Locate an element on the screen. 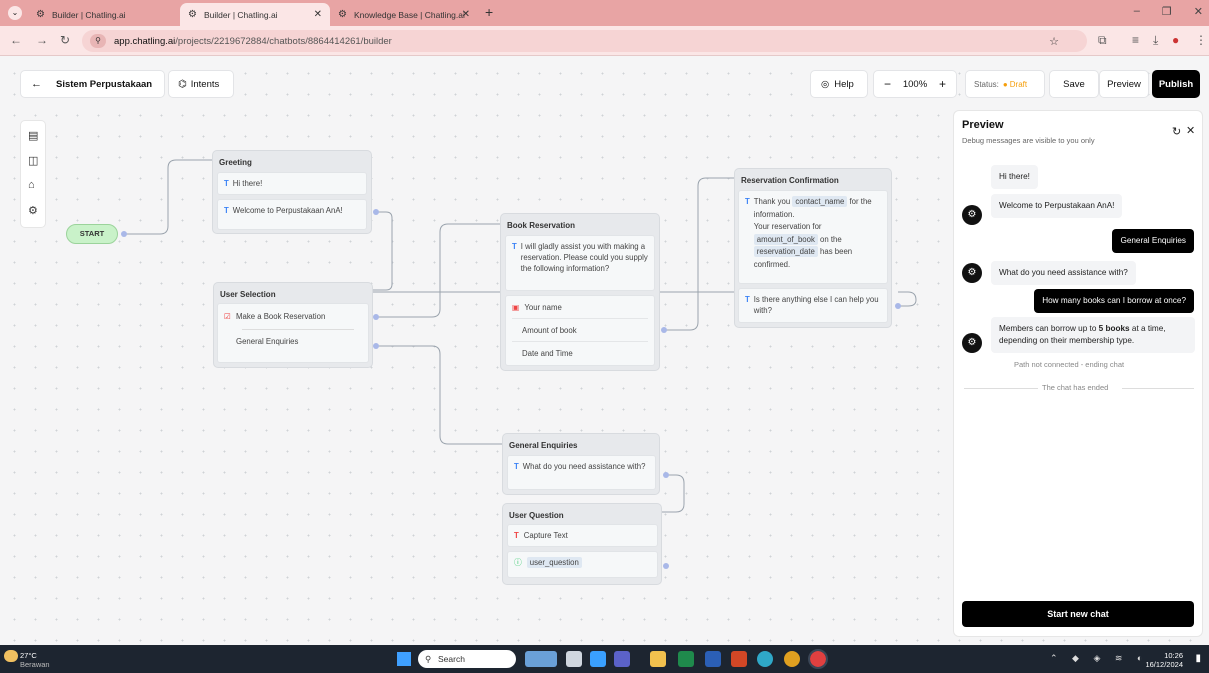 Image resolution: width=1209 pixels, height=673 pixels. blocks-icon: ▤ is located at coordinates (33, 135).